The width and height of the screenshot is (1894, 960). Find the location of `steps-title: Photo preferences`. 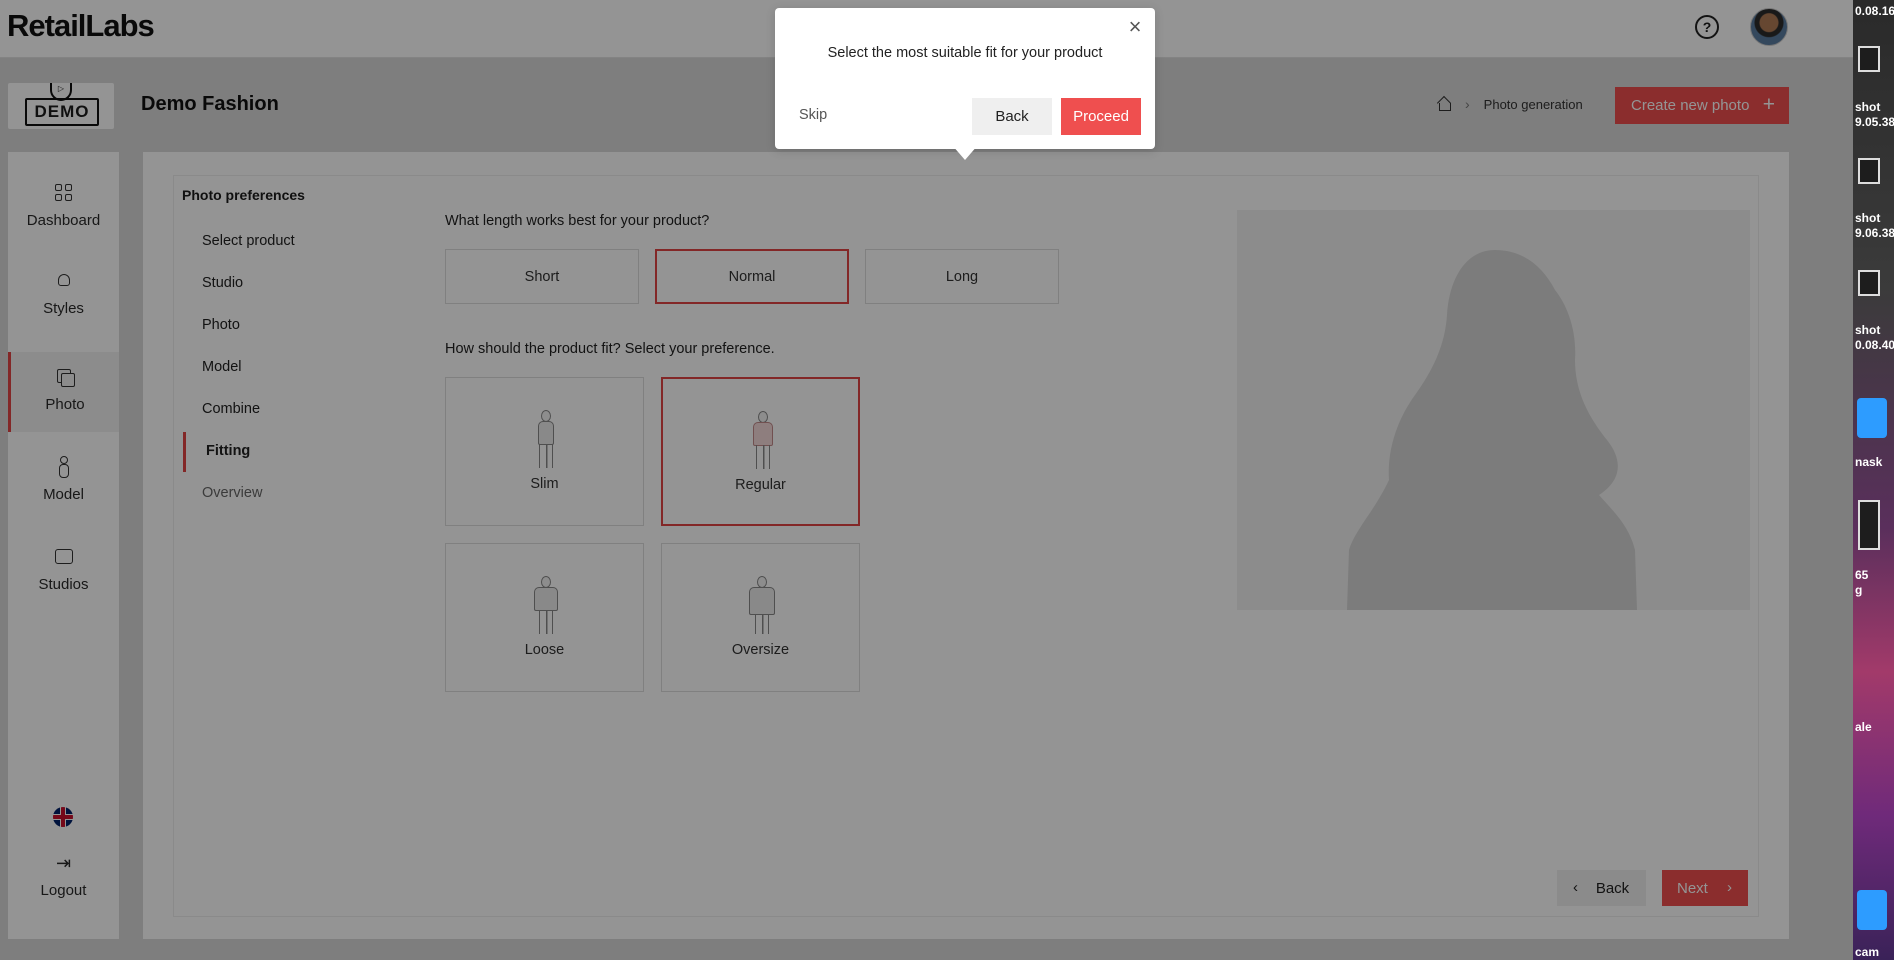

steps-title: Photo preferences is located at coordinates (243, 195).